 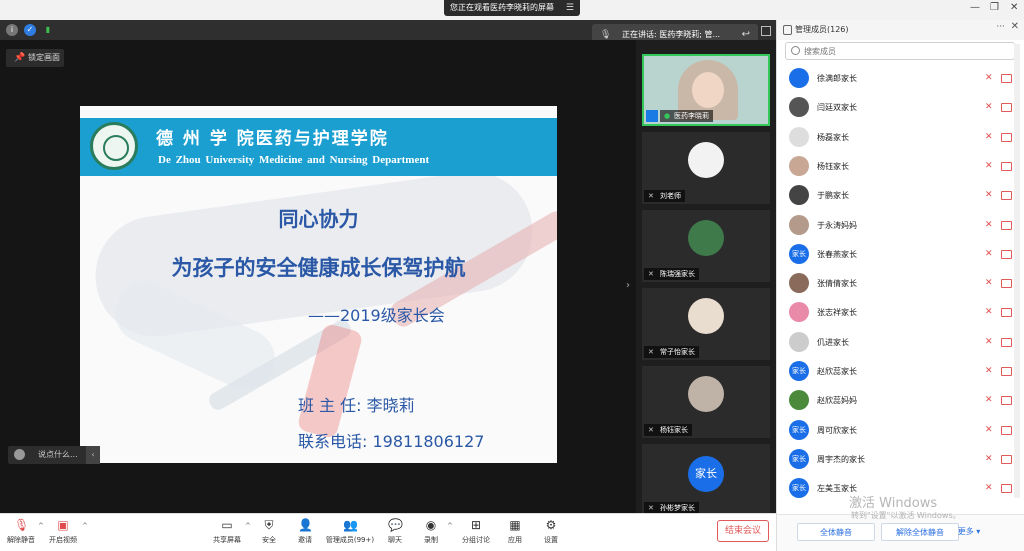 What do you see at coordinates (743, 531) in the screenshot?
I see `end-meeting-button: 结束会议` at bounding box center [743, 531].